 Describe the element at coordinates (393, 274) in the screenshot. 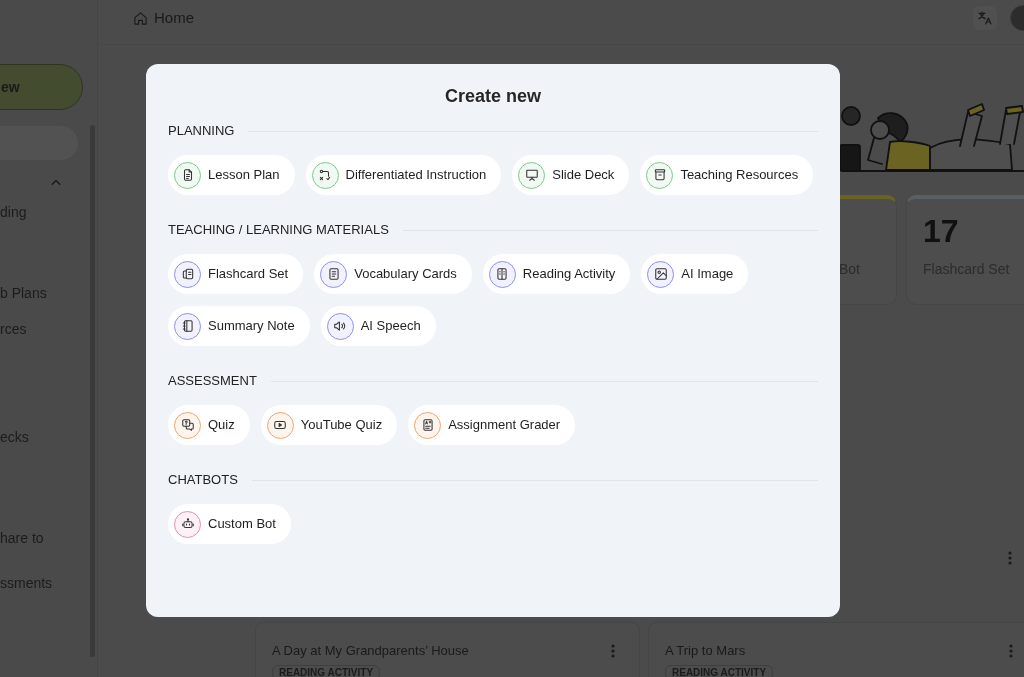

I see `create-option-button: Vocabulary Cards` at that location.